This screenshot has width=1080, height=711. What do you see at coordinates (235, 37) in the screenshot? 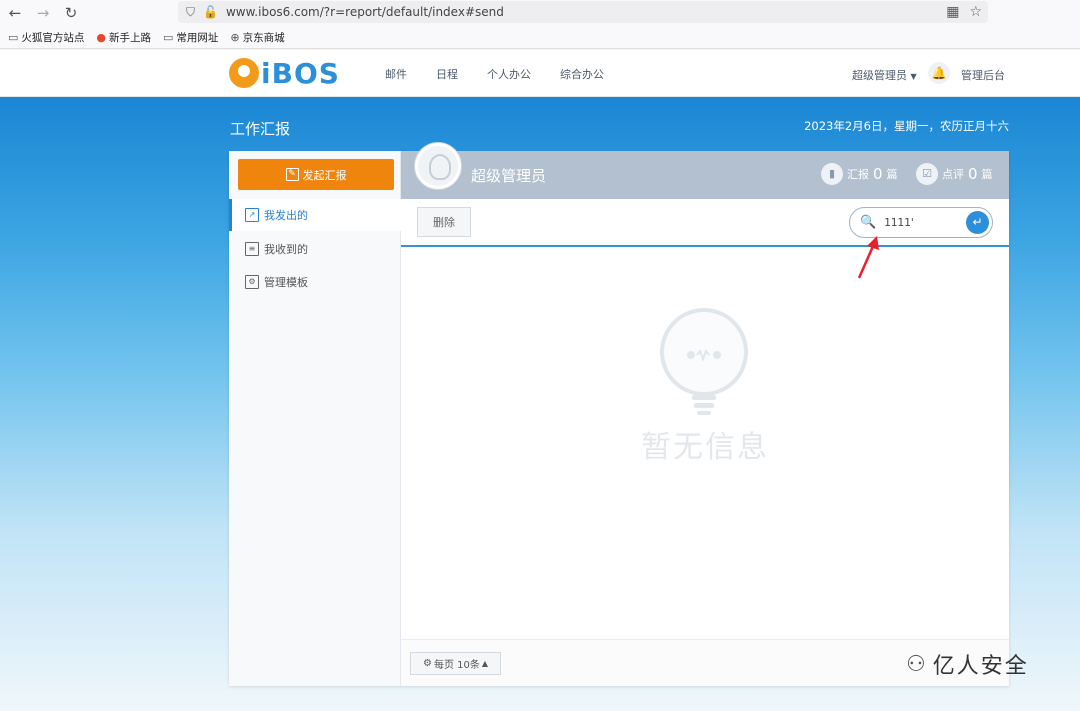
I see `globe-icon: ⊕` at bounding box center [235, 37].